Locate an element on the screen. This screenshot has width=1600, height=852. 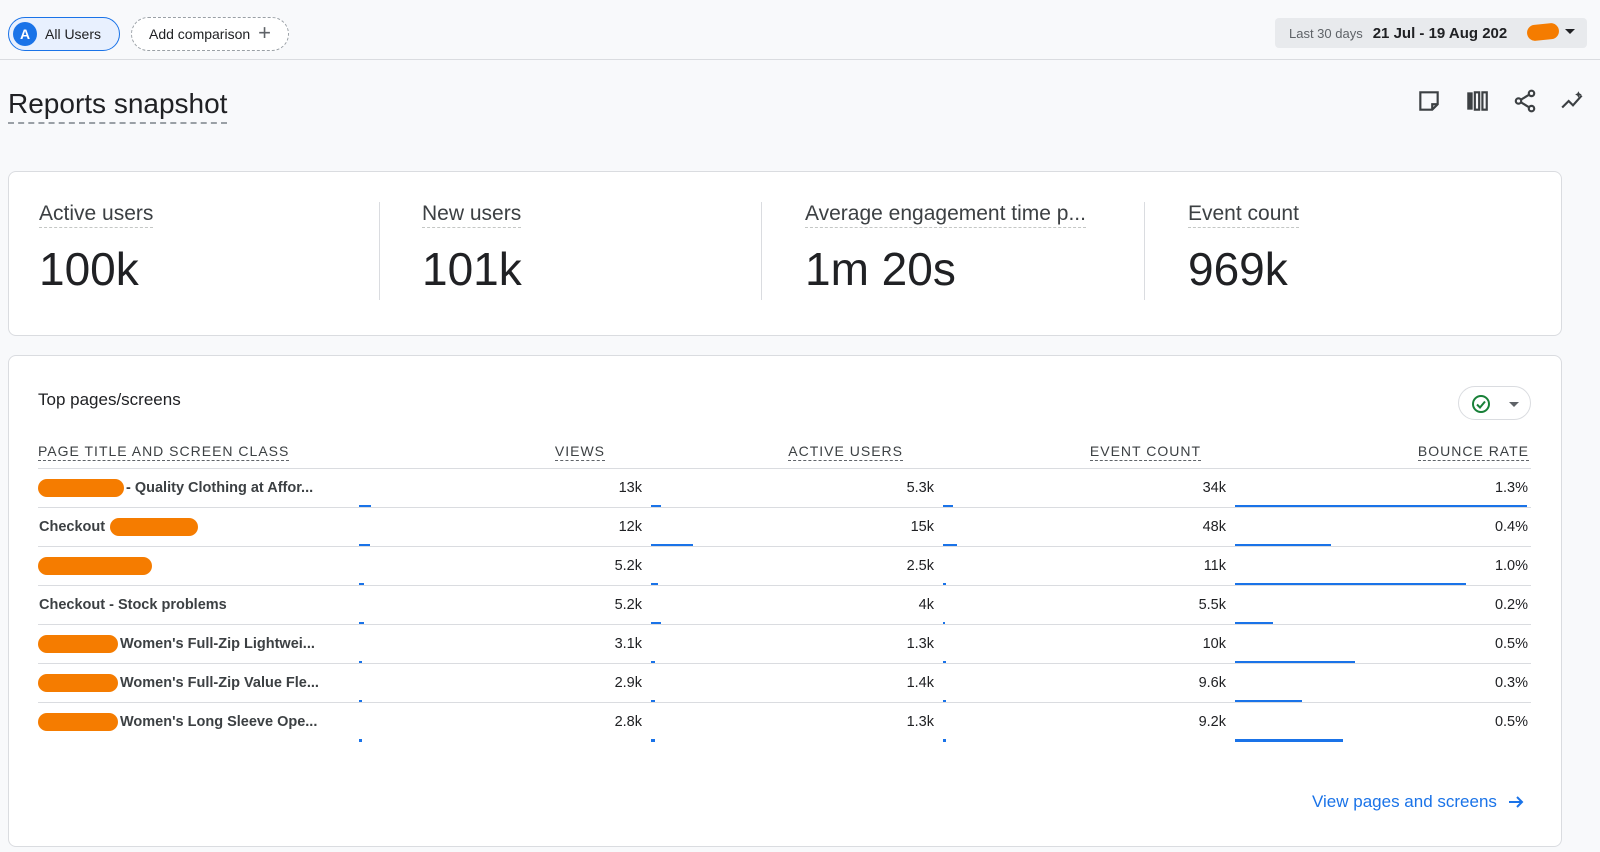
kpi-active-users: Active users 100k is located at coordinates (96, 252).